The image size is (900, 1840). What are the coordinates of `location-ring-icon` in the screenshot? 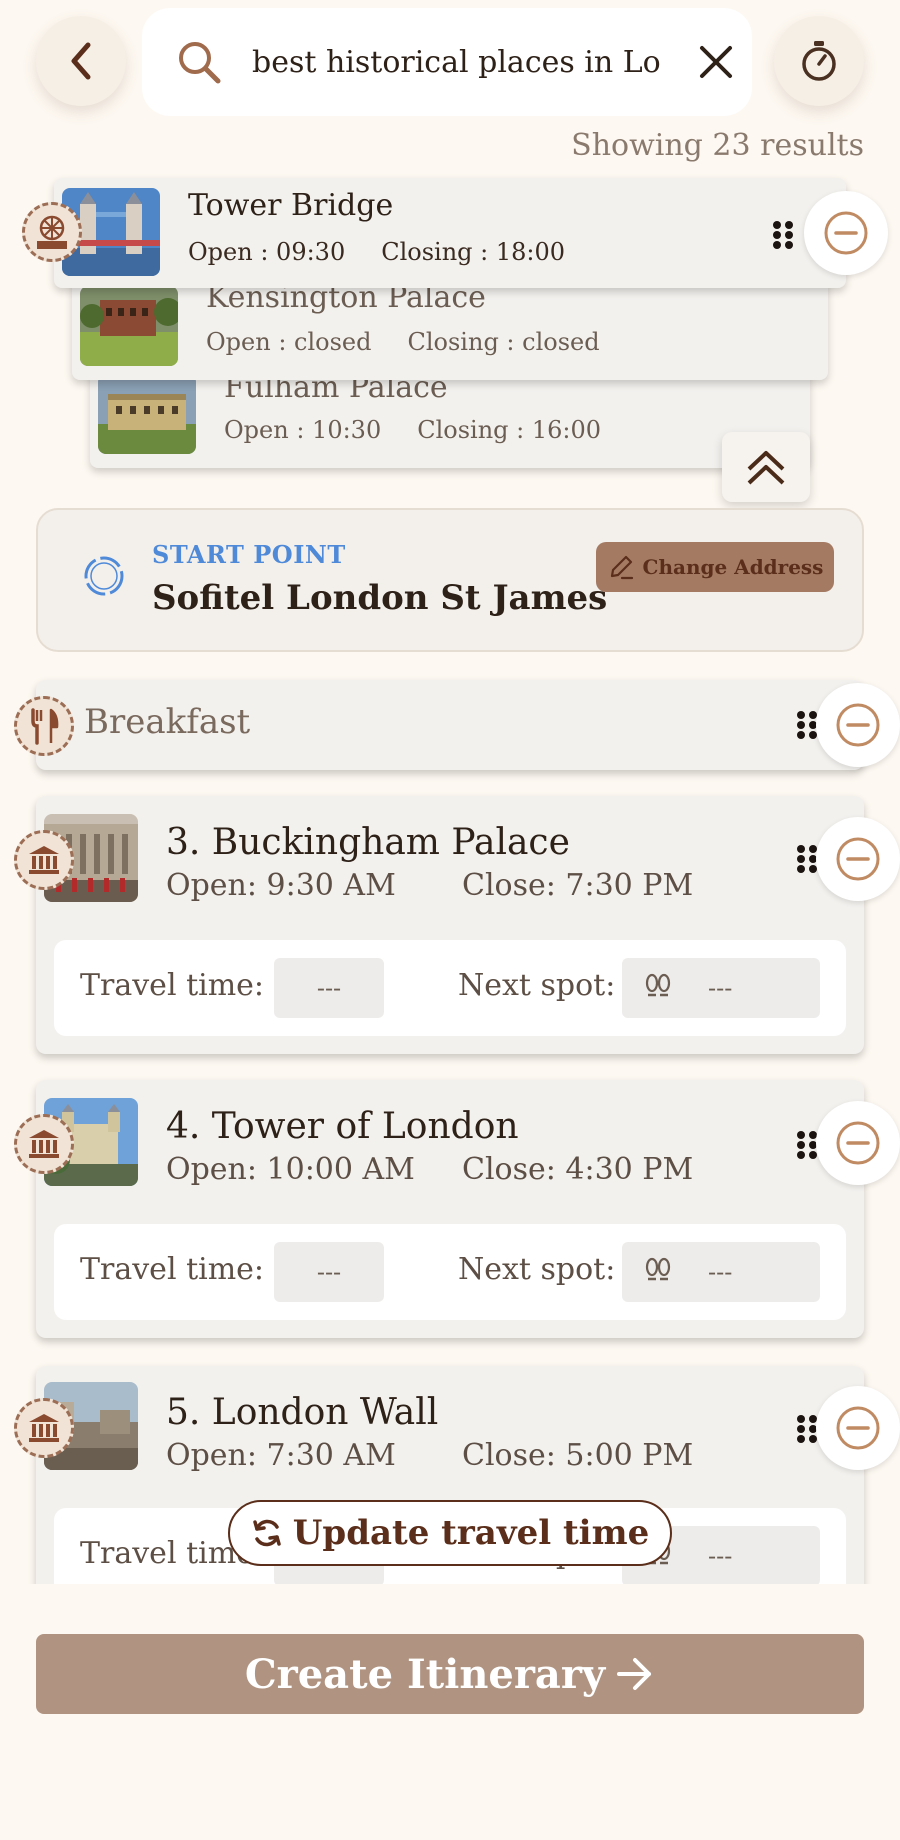 It's located at (104, 576).